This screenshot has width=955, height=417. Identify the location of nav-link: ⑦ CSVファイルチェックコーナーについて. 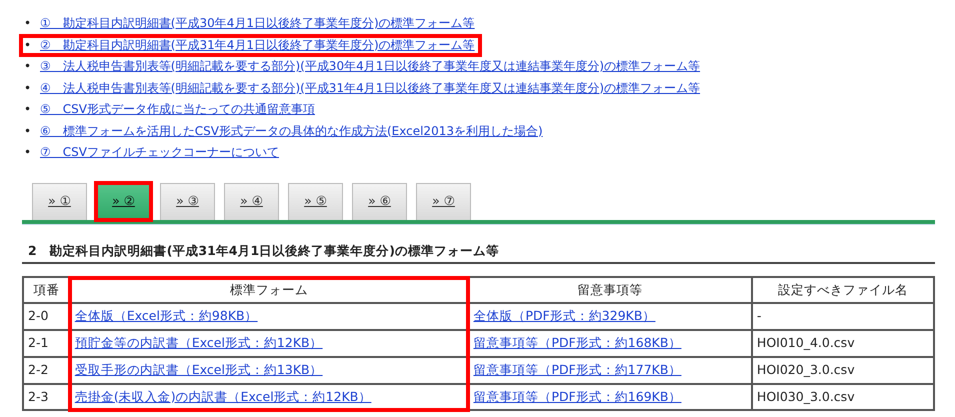
(159, 152).